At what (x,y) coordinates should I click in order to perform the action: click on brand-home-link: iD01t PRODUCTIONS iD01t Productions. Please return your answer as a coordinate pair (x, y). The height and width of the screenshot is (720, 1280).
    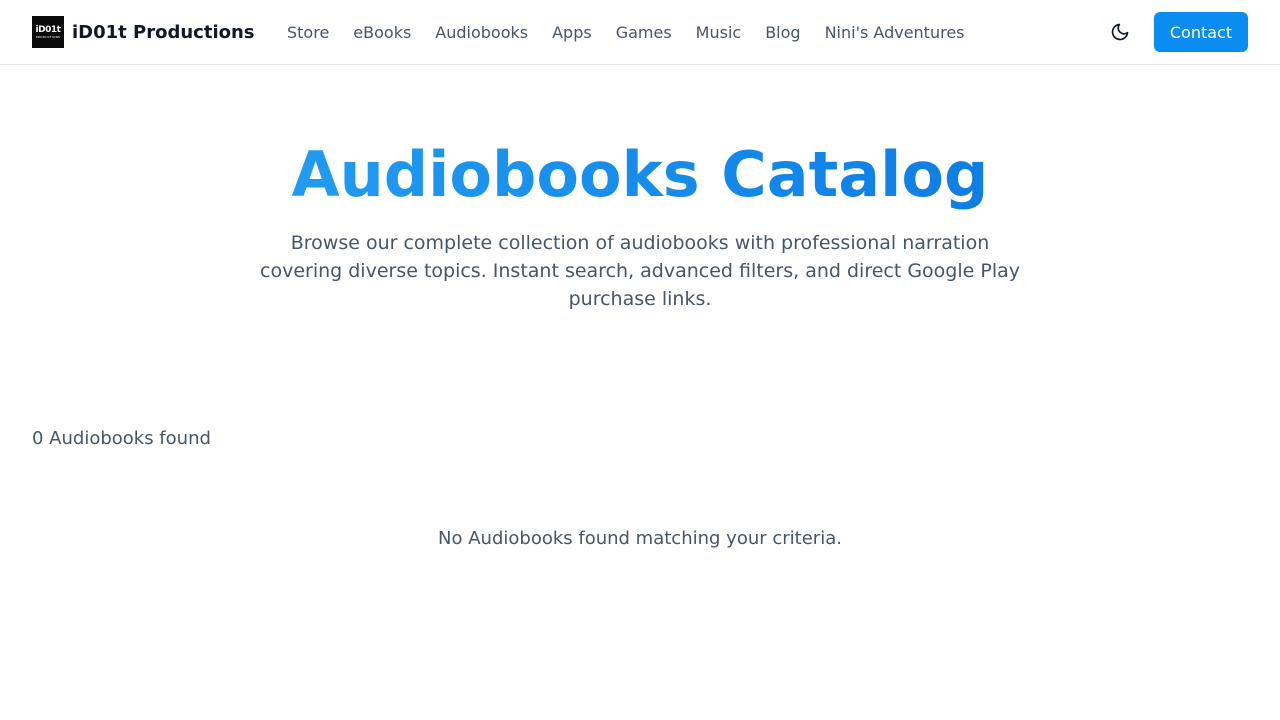
    Looking at the image, I should click on (143, 32).